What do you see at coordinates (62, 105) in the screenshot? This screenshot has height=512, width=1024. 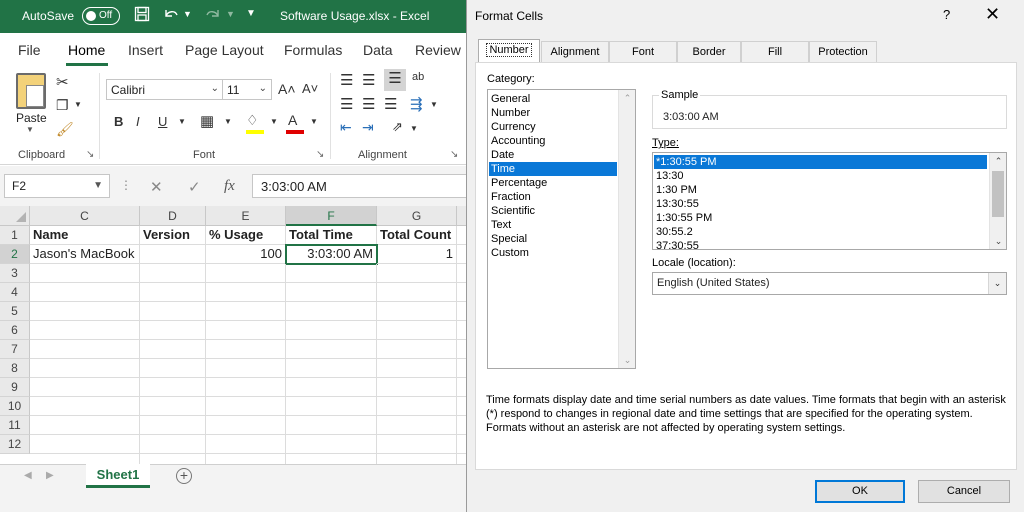 I see `copy-icon: ❐` at bounding box center [62, 105].